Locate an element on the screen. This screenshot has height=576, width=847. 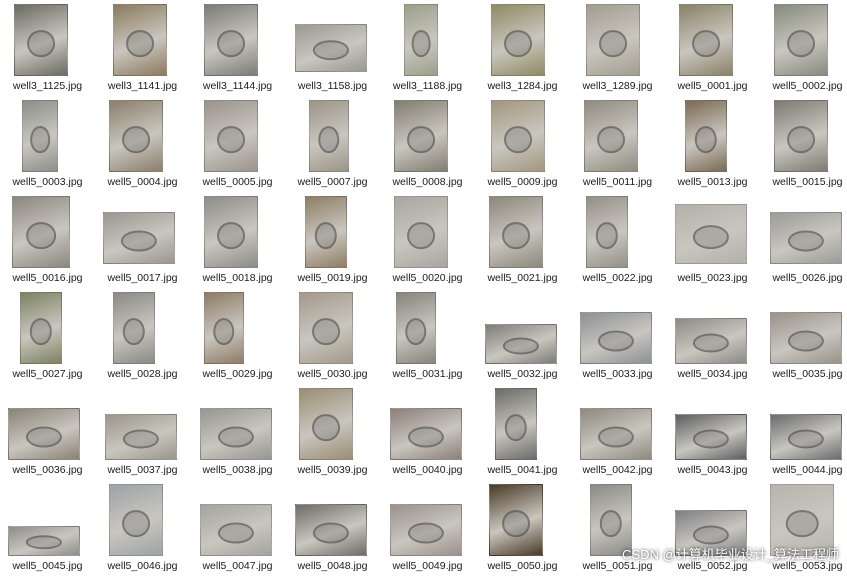
file-item: well5_0046.jpg is located at coordinates (142, 528).